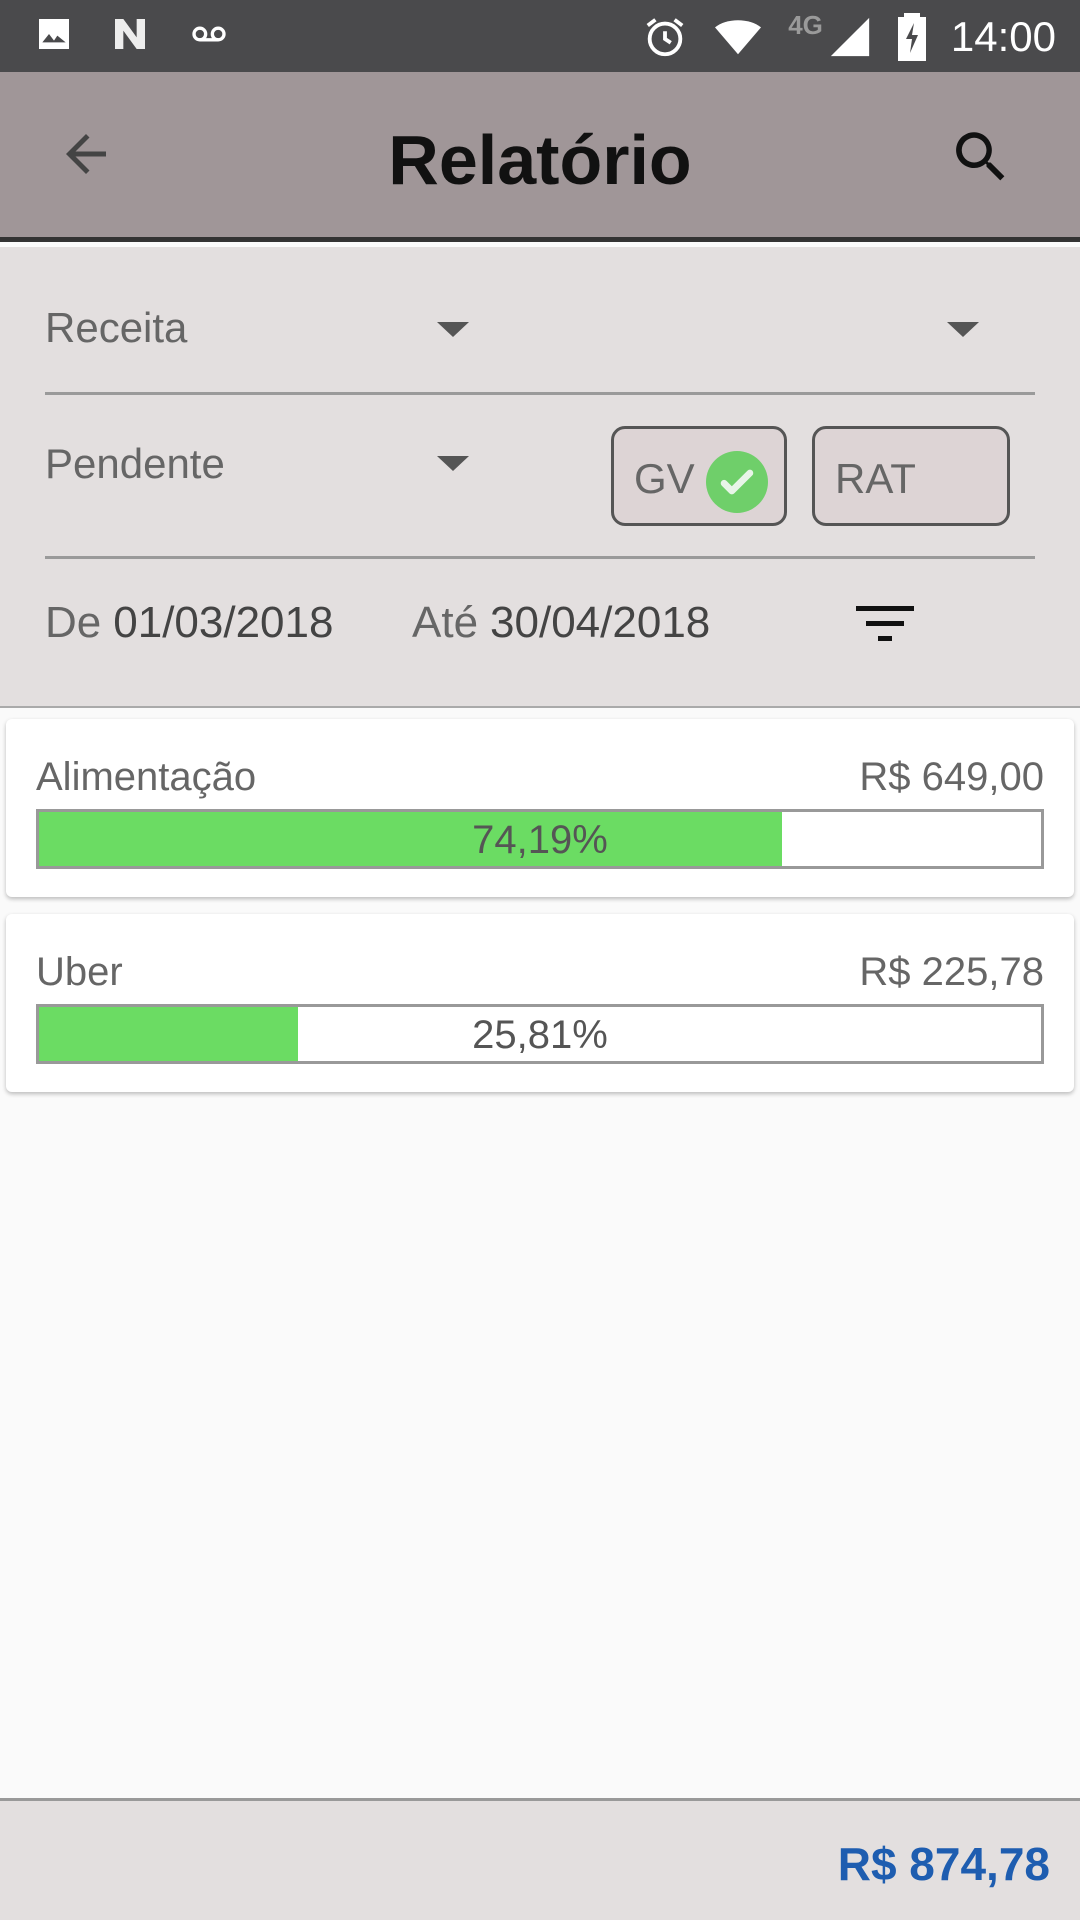 This screenshot has width=1080, height=1920. Describe the element at coordinates (540, 36) in the screenshot. I see `status-bar: 4G 14:00` at that location.